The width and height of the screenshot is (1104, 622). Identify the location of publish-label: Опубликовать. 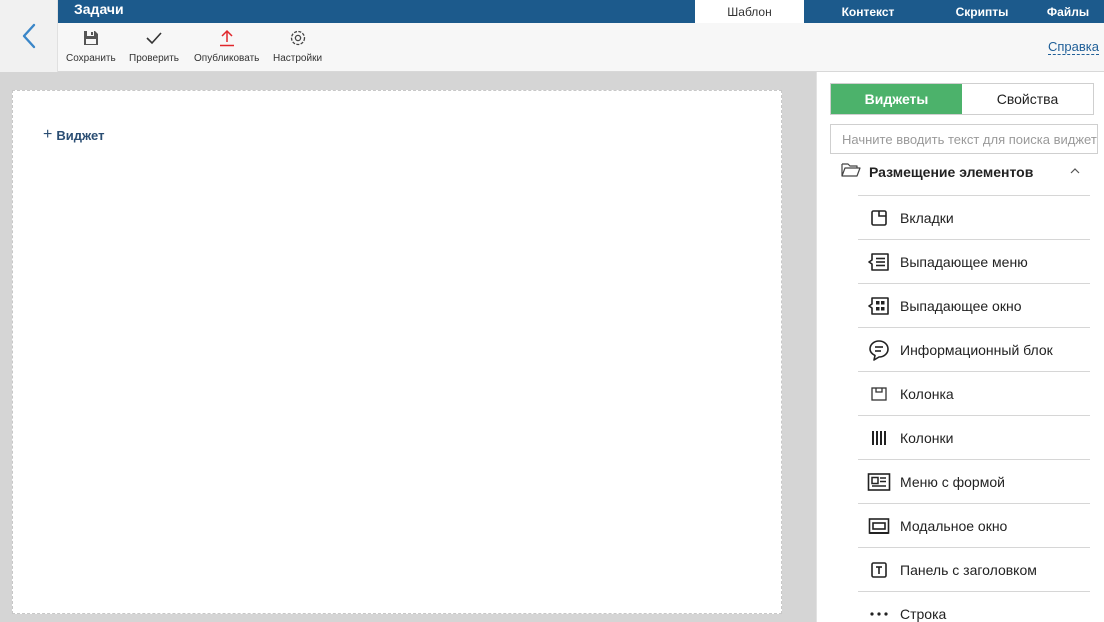
(227, 58).